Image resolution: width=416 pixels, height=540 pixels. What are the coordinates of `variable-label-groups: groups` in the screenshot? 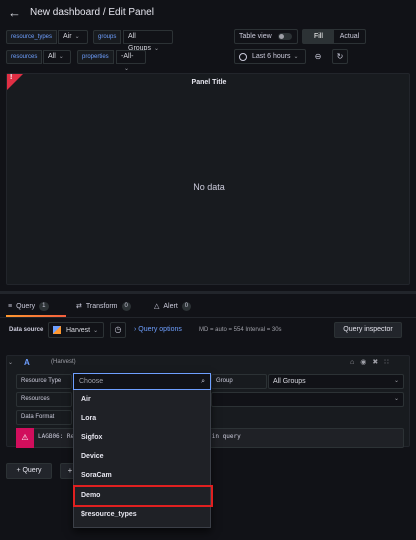 It's located at (107, 37).